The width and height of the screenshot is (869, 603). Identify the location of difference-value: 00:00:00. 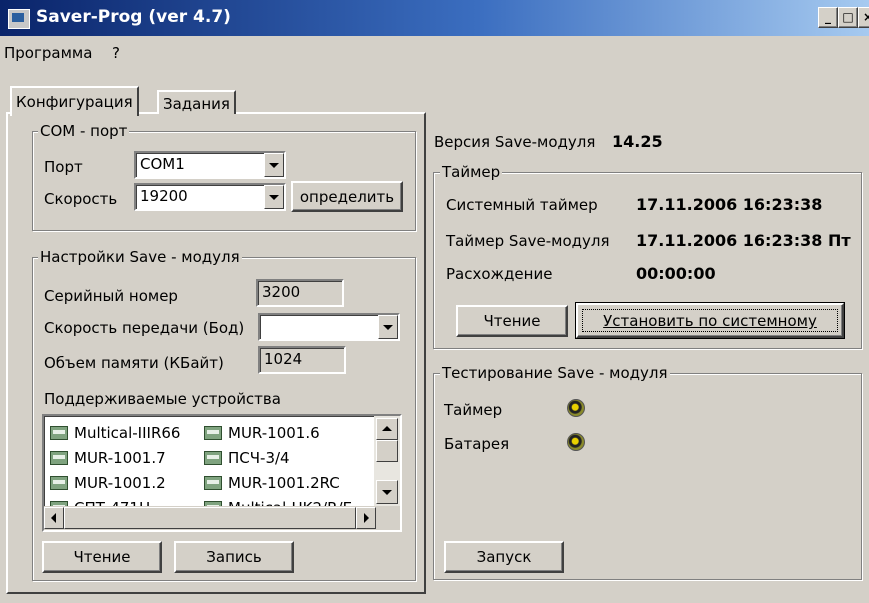
(676, 273).